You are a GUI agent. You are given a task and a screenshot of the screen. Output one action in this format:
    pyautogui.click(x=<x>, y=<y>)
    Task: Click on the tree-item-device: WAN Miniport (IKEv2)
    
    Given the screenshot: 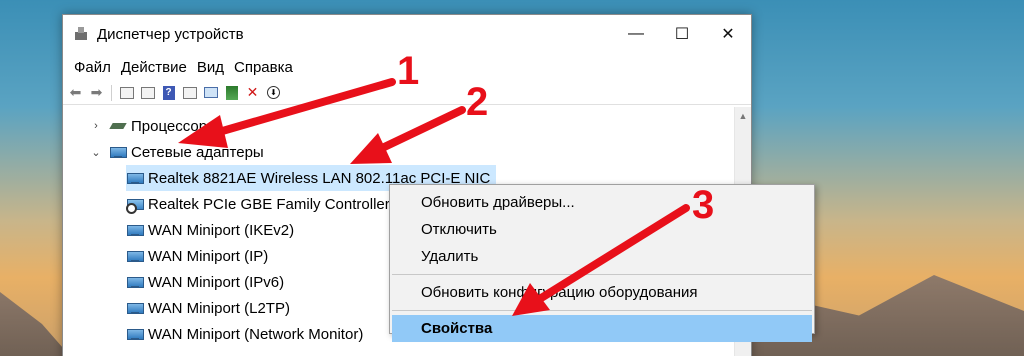 What is the action you would take?
    pyautogui.click(x=210, y=230)
    